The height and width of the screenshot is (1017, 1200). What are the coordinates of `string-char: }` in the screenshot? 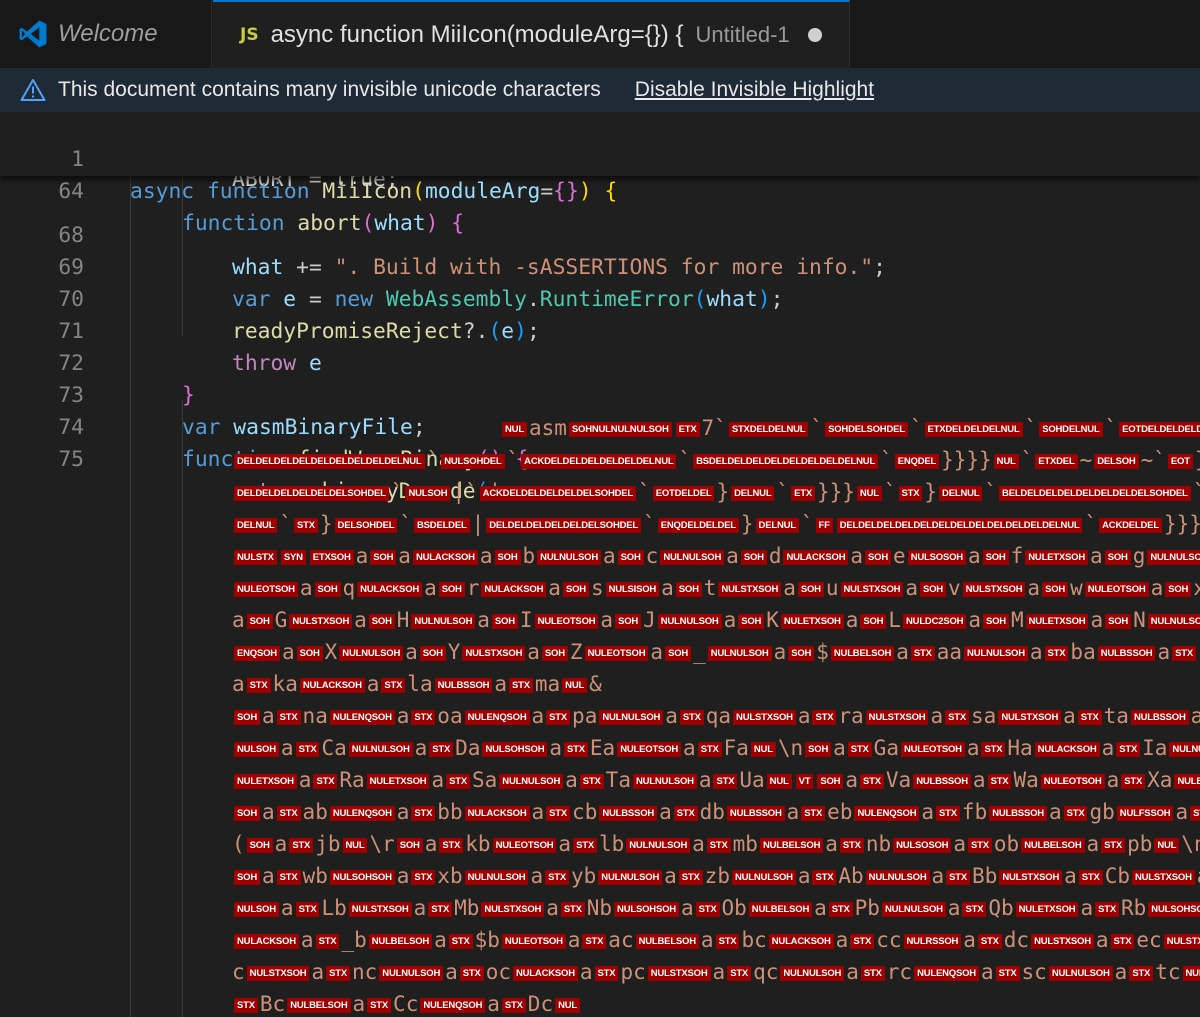 It's located at (326, 524).